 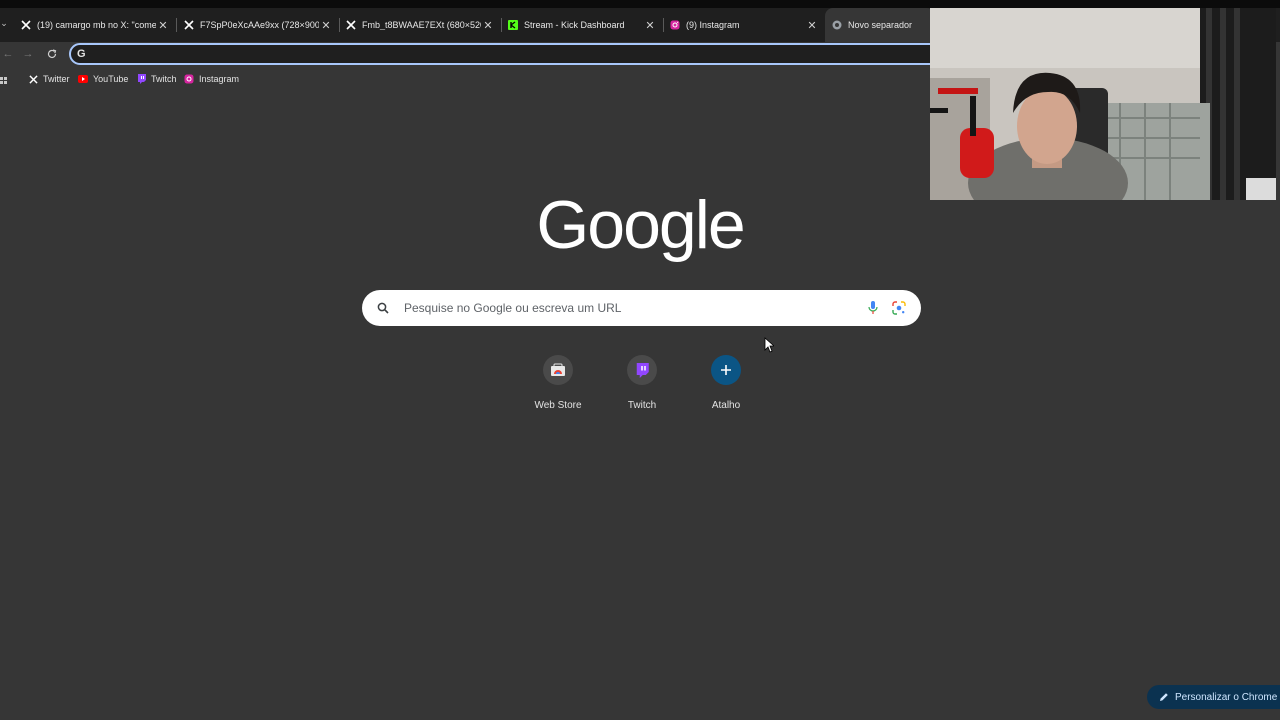 What do you see at coordinates (83, 79) in the screenshot?
I see `youtube-logo-icon` at bounding box center [83, 79].